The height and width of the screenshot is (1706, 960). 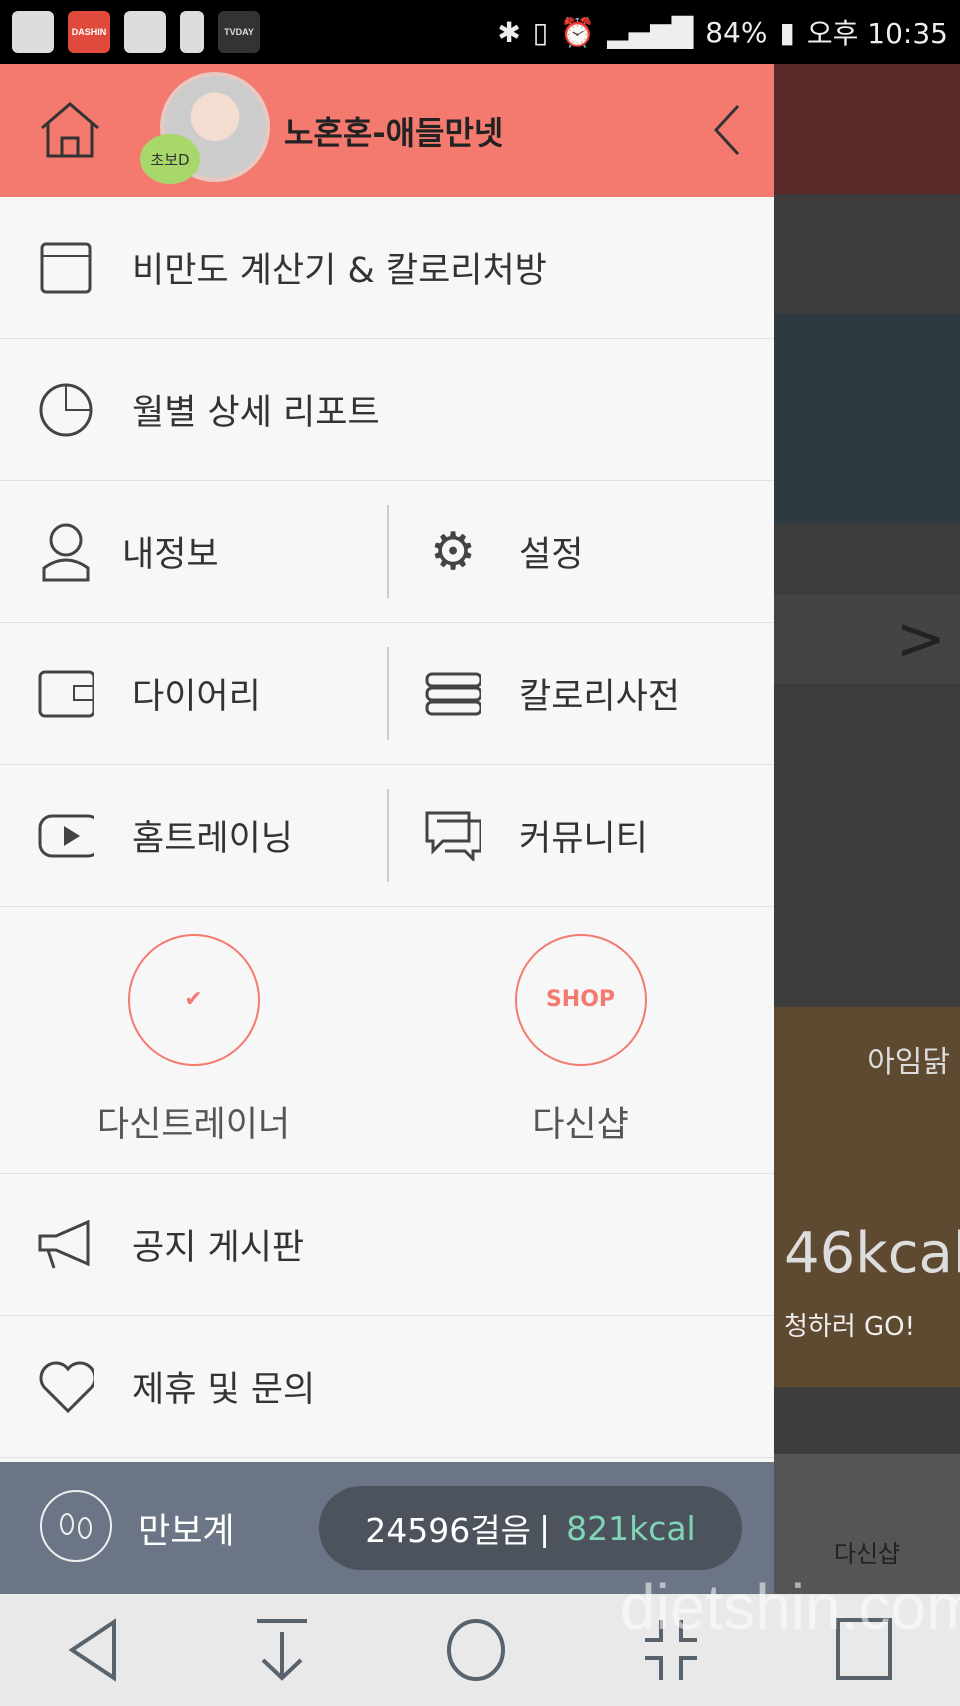 I want to click on dashin-icon: DASHIN, so click(x=89, y=32).